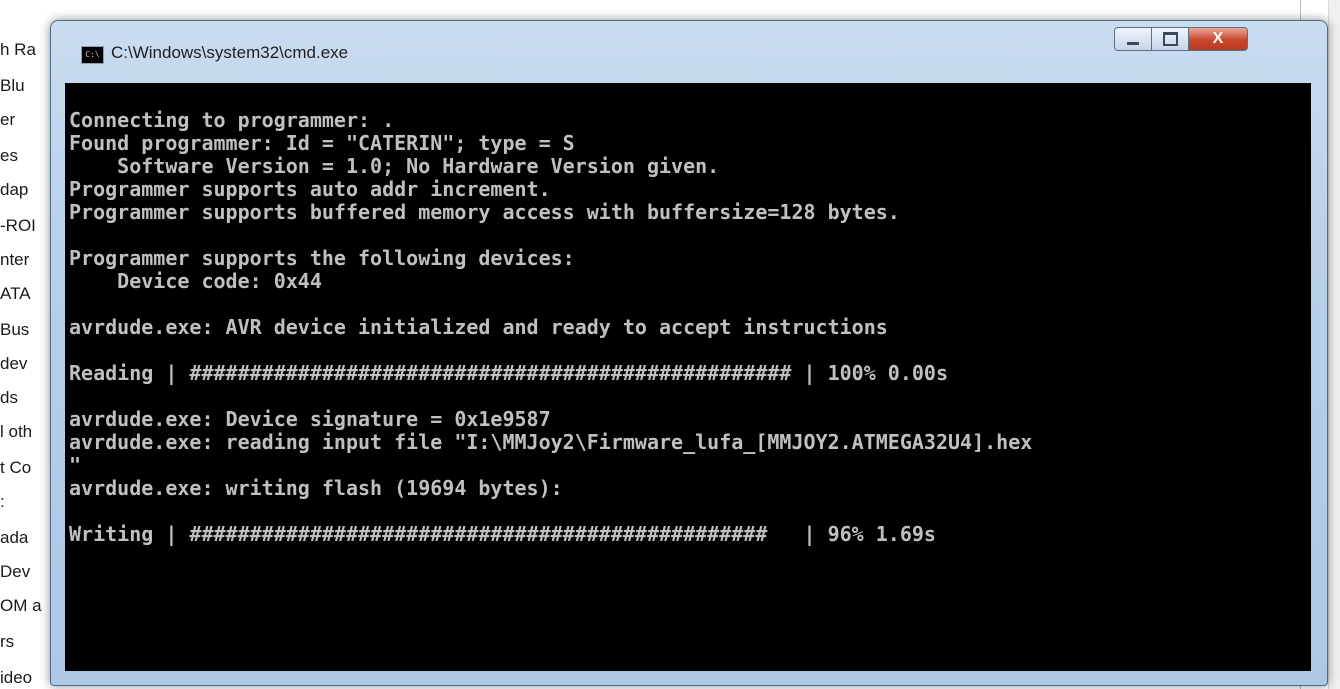  Describe the element at coordinates (14, 363) in the screenshot. I see `bg-left-item: dev` at that location.